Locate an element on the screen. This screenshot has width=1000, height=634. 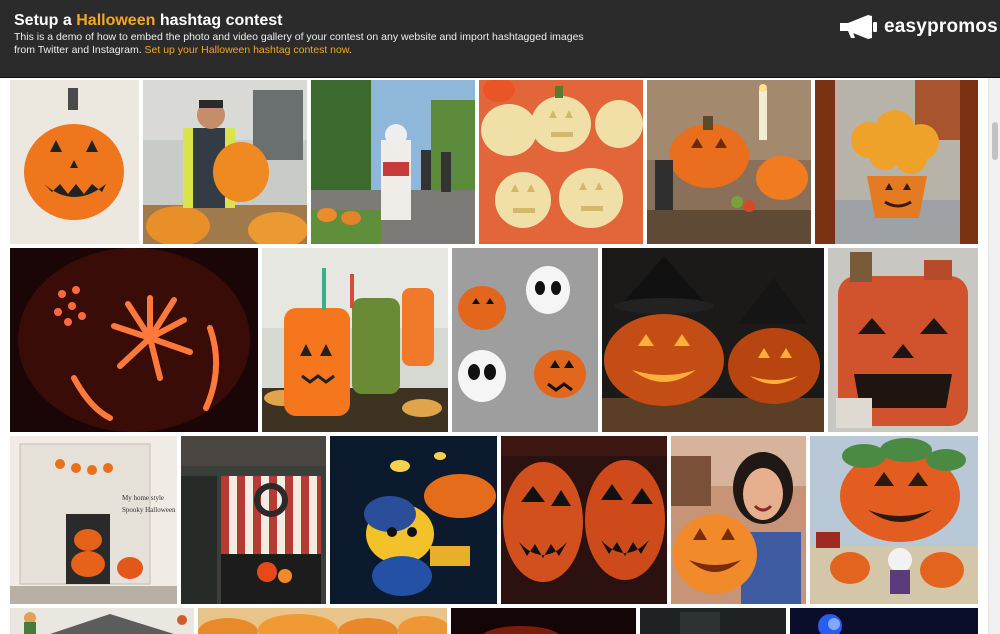
gallery-photo-zombie-bride-street is located at coordinates (393, 162).